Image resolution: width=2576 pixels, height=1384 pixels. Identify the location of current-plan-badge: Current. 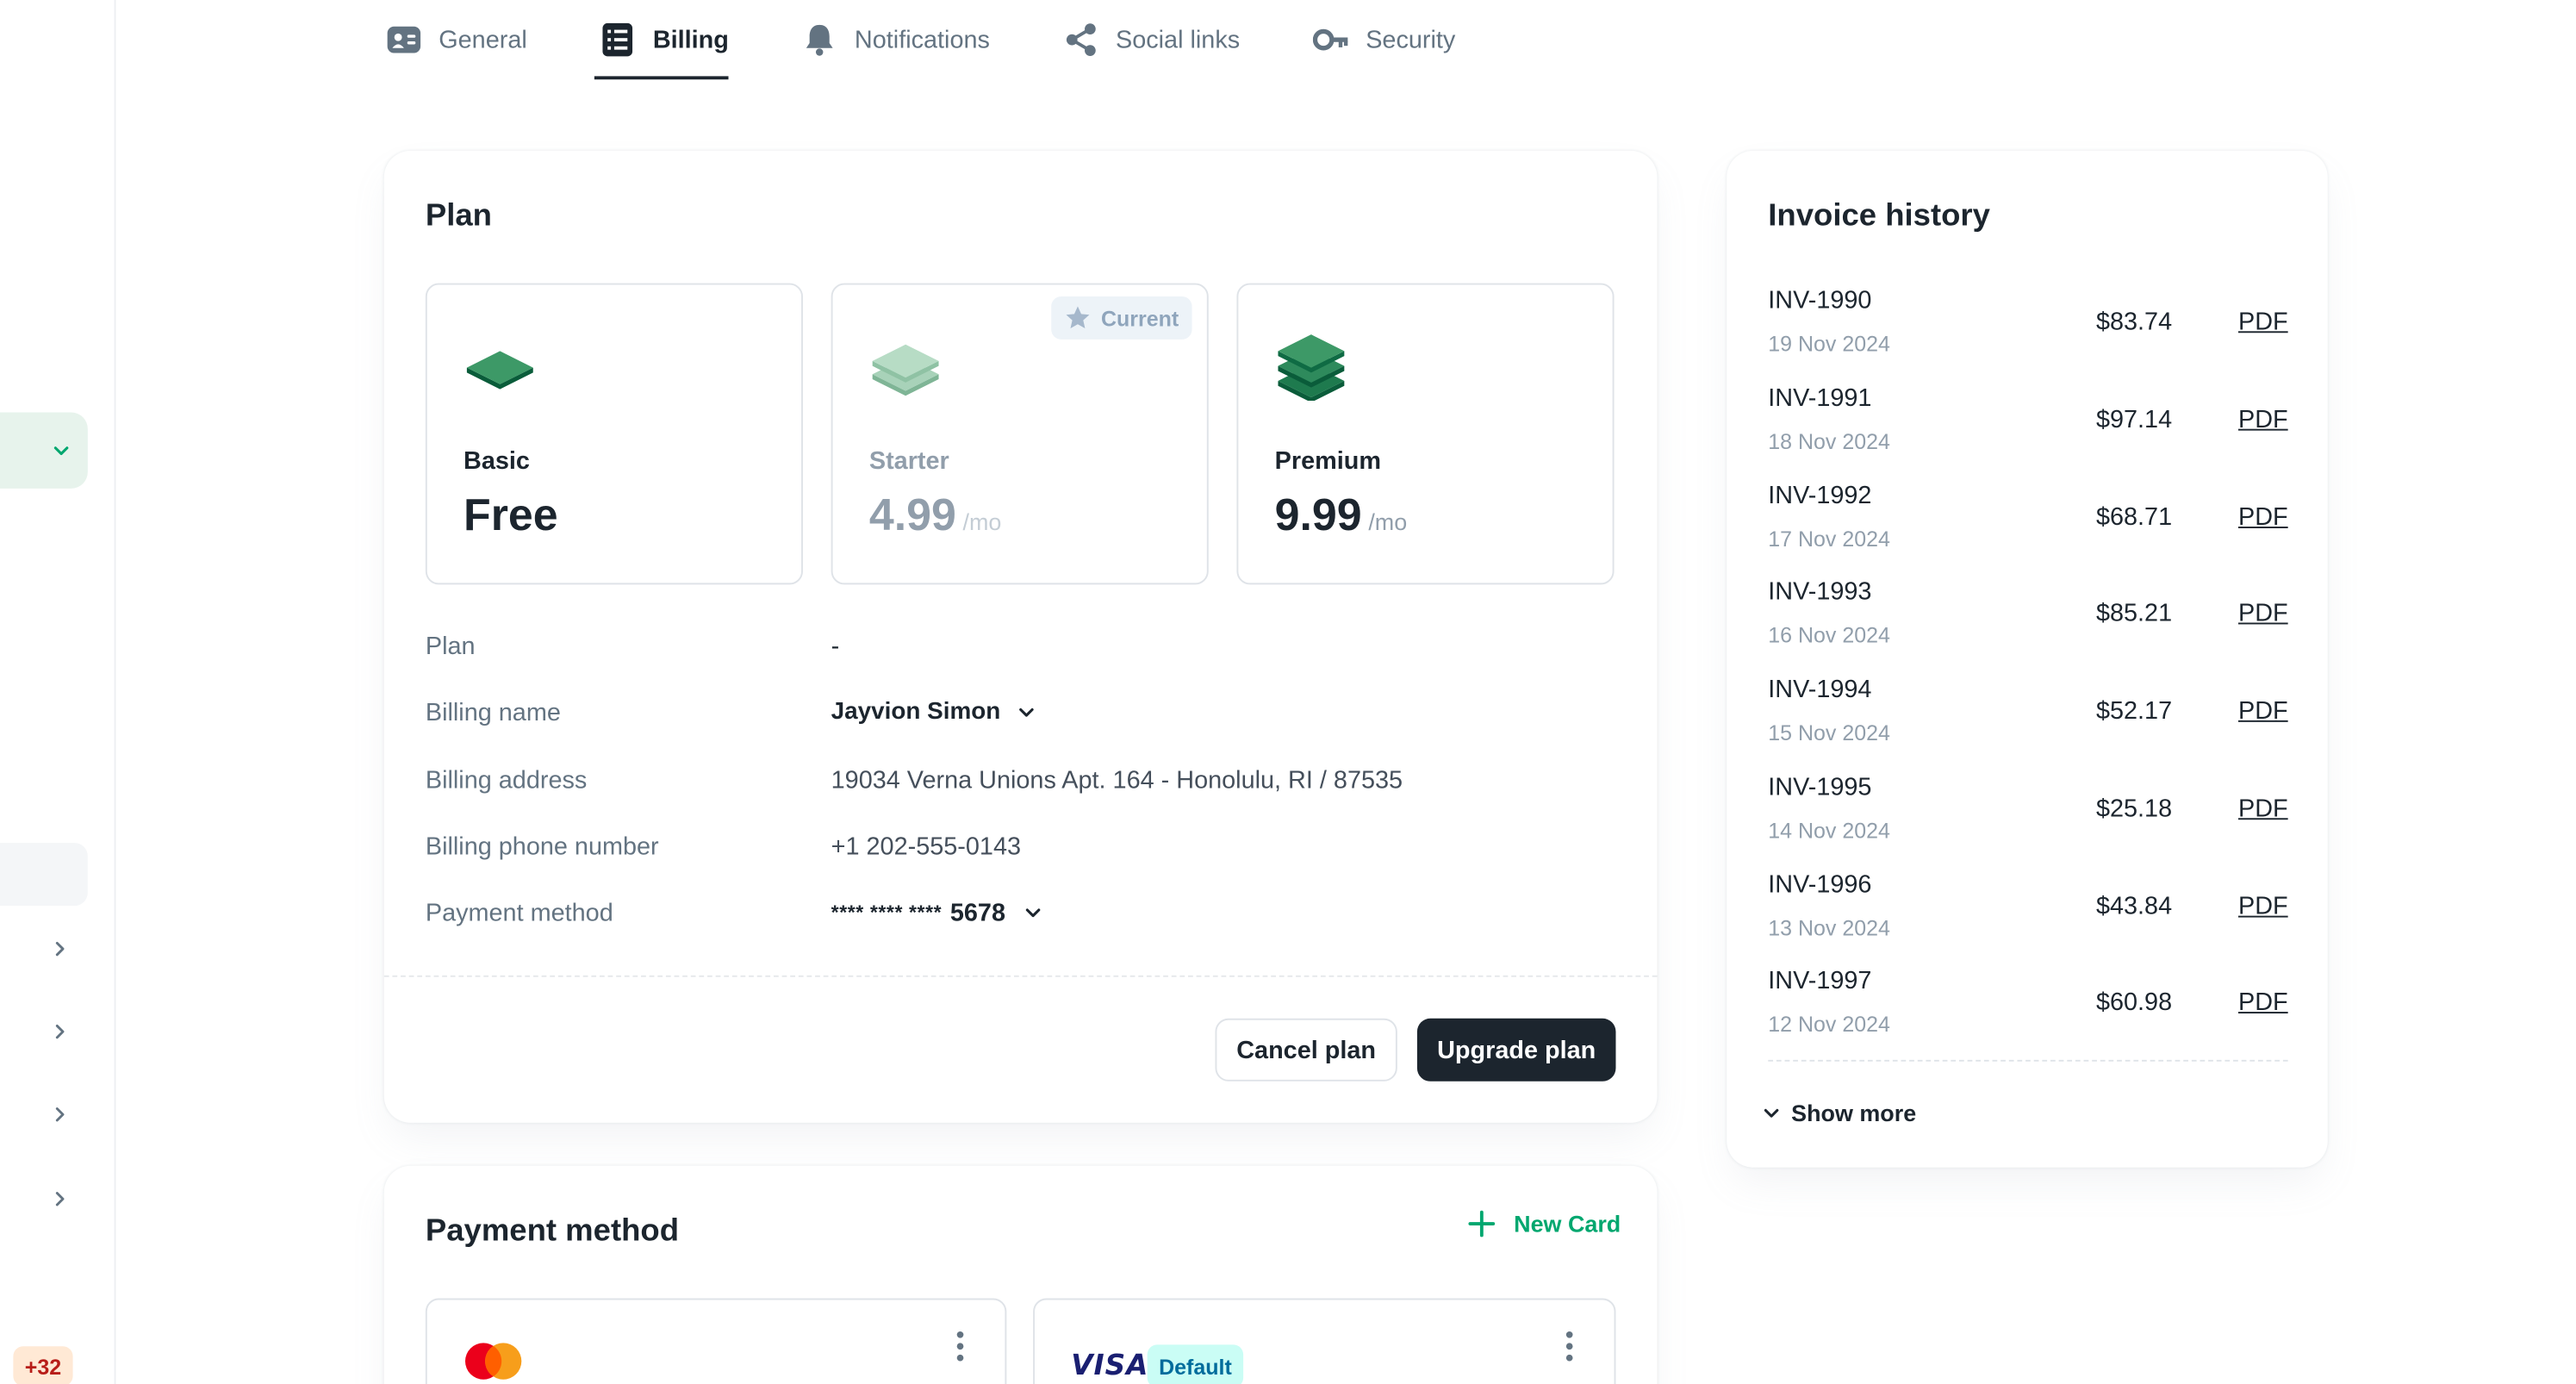
(1122, 318).